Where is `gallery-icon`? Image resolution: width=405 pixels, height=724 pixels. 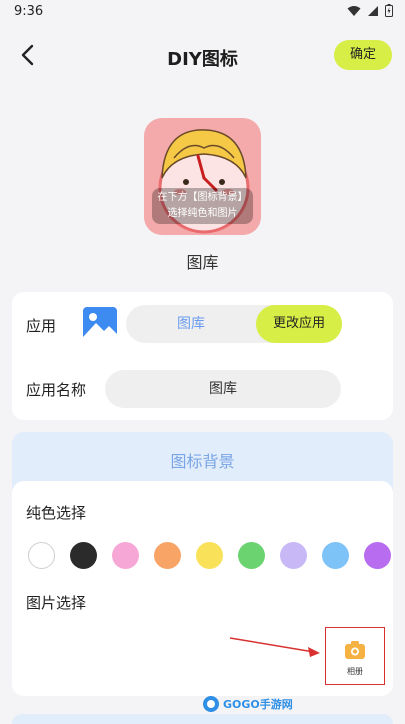
gallery-icon is located at coordinates (100, 324).